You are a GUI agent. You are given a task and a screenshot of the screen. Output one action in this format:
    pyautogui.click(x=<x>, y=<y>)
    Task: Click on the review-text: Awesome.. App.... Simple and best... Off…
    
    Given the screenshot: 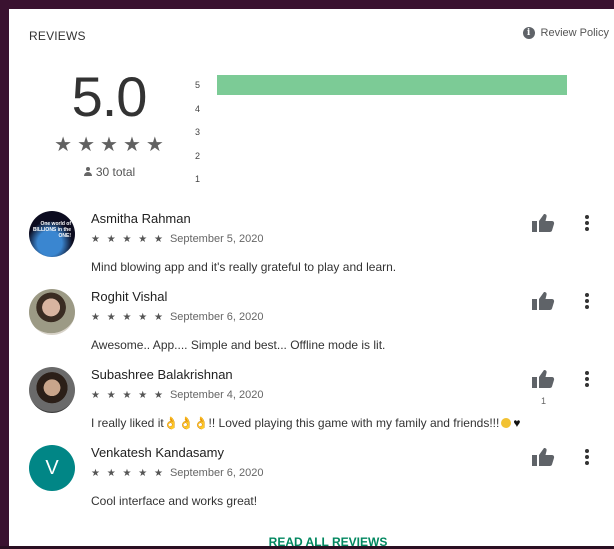 What is the action you would take?
    pyautogui.click(x=238, y=345)
    